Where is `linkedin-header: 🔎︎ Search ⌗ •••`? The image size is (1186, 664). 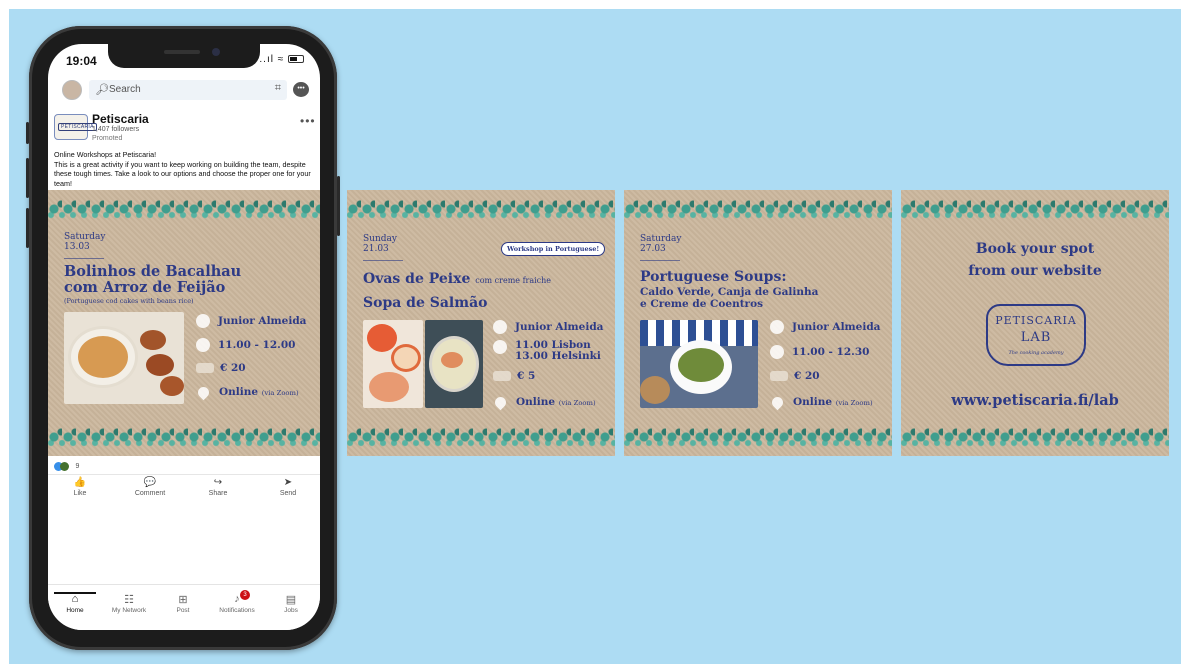
linkedin-header: 🔎︎ Search ⌗ ••• is located at coordinates (184, 90).